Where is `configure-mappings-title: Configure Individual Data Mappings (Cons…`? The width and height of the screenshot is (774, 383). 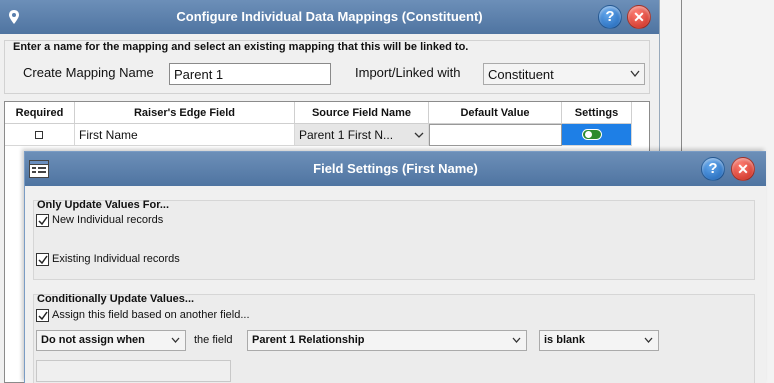
configure-mappings-title: Configure Individual Data Mappings (Cons… is located at coordinates (329, 16).